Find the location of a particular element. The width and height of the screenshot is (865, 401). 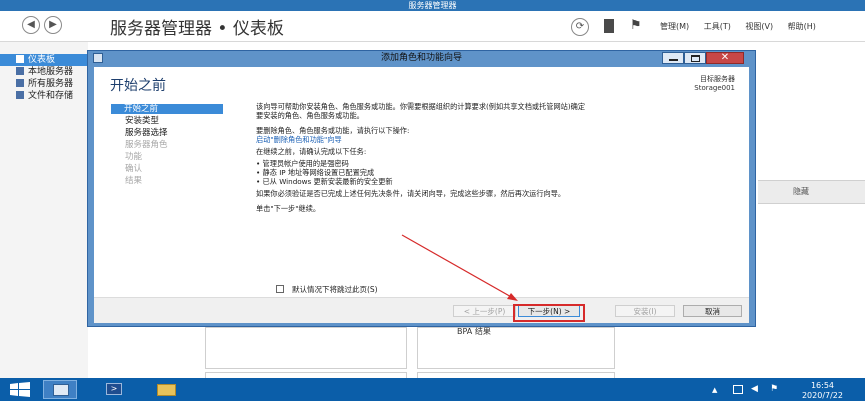

taskbar: > ▲ ◀ ⚑ 16:54 2020/7/22 is located at coordinates (432, 389).